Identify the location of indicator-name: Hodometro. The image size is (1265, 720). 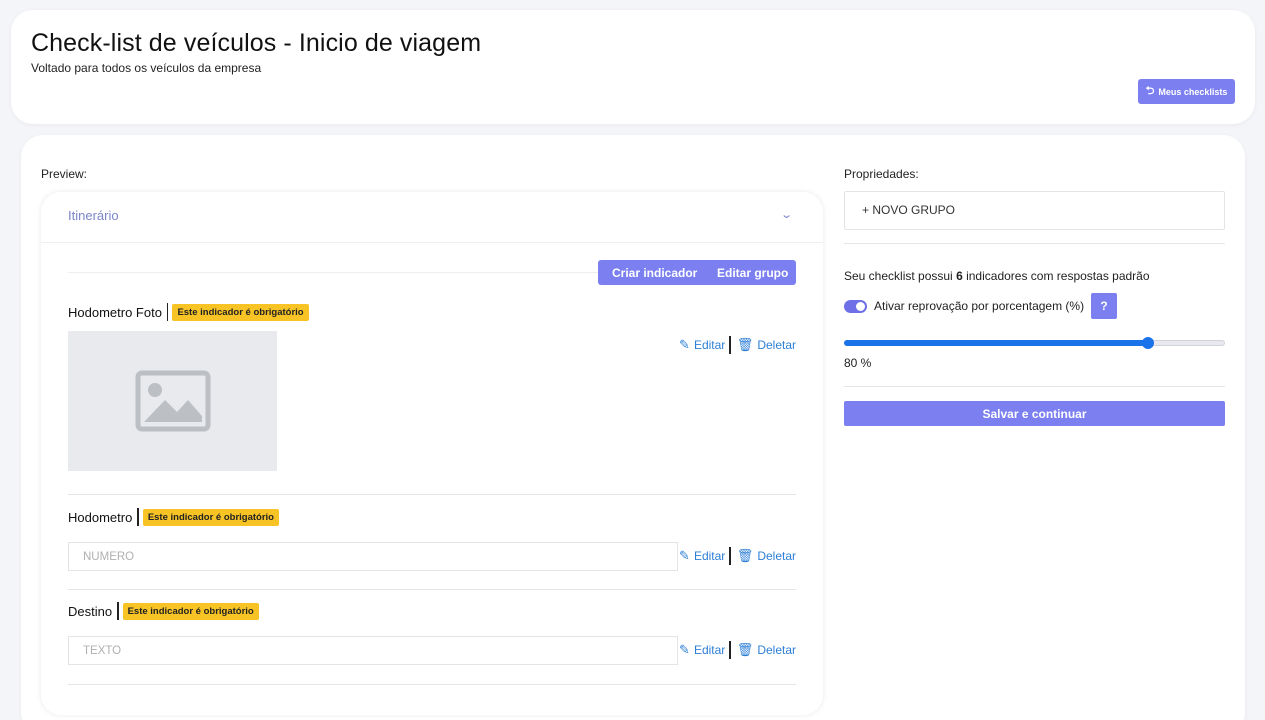
(100, 517).